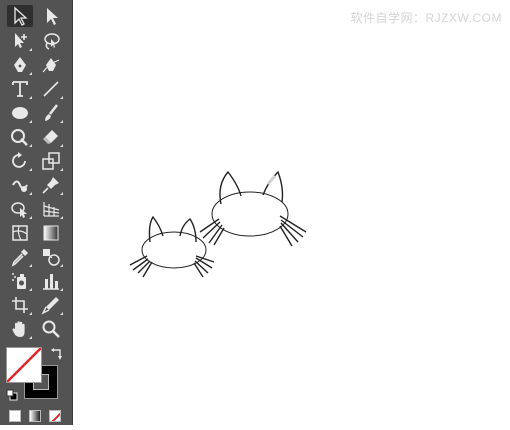 The height and width of the screenshot is (430, 510). I want to click on slice-tool, so click(51, 305).